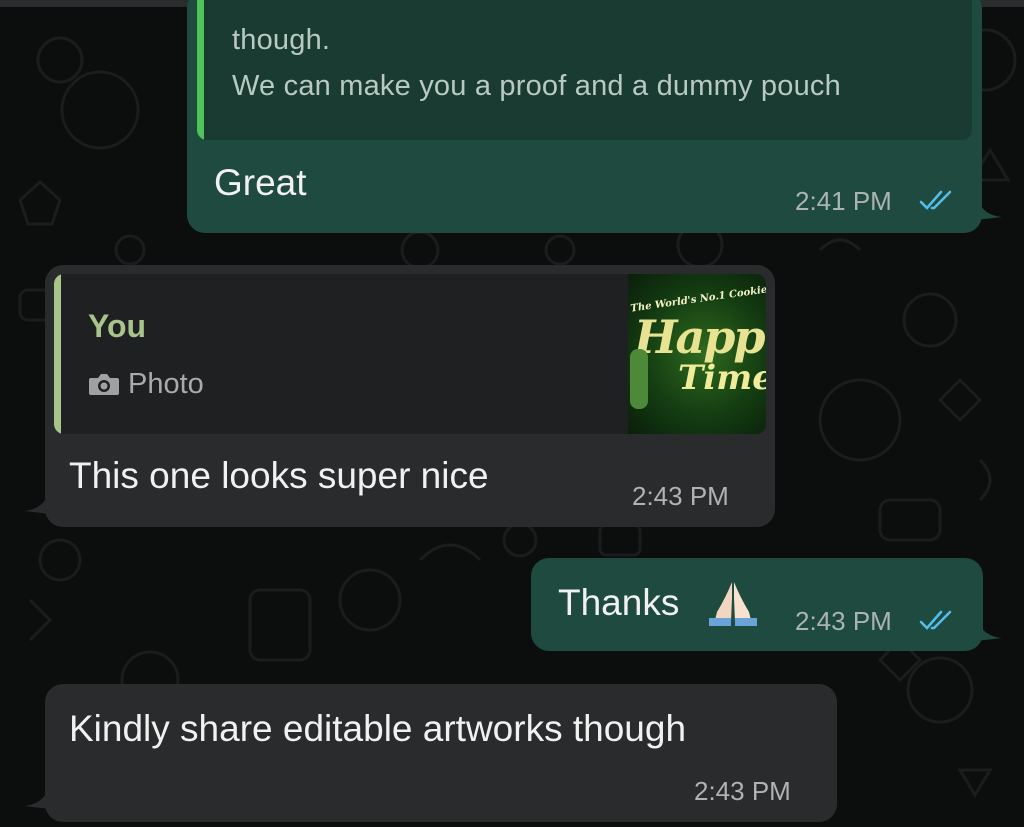 This screenshot has width=1024, height=827. What do you see at coordinates (104, 384) in the screenshot?
I see `camera-icon` at bounding box center [104, 384].